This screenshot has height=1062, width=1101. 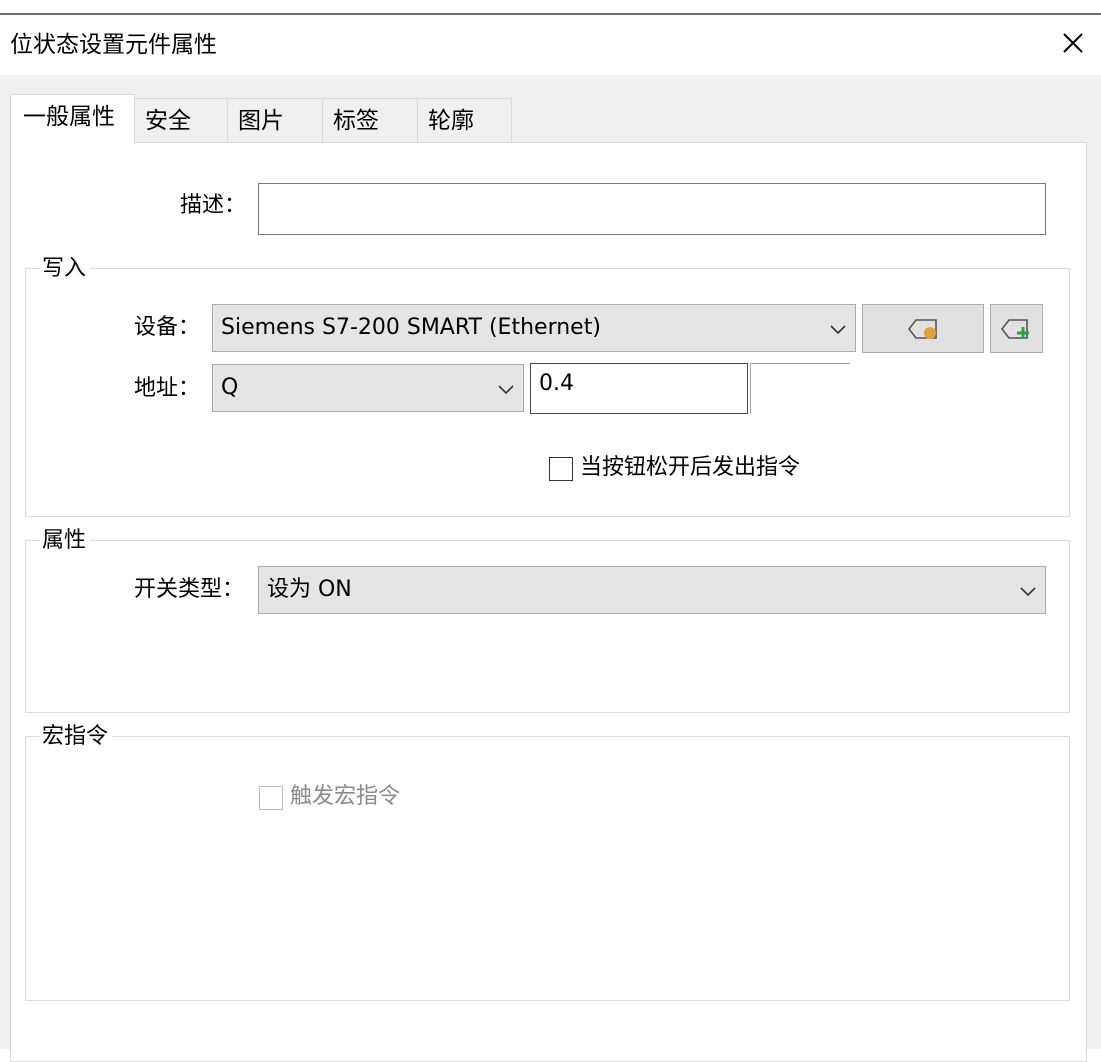 What do you see at coordinates (309, 589) in the screenshot?
I see `switch-type-value: 设为 ON` at bounding box center [309, 589].